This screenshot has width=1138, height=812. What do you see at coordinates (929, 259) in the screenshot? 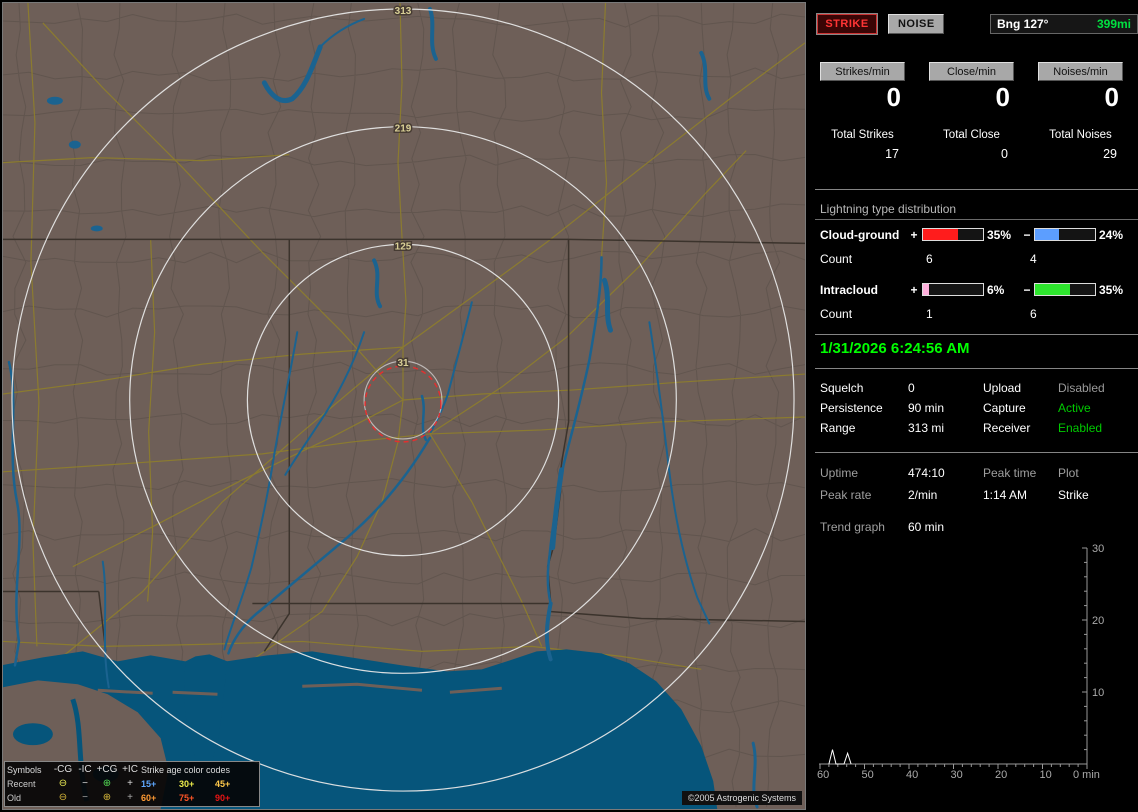
I see `cg-plus-count: 6` at bounding box center [929, 259].